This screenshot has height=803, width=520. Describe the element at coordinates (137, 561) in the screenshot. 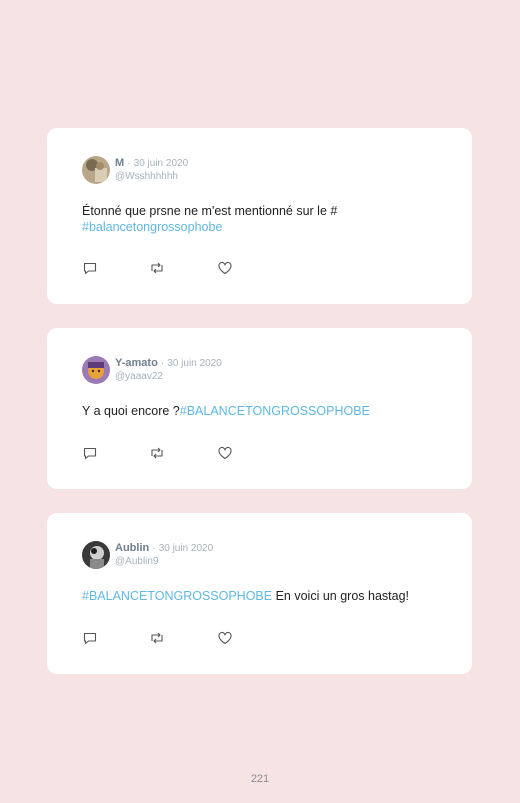

I see `author-handle: @Aublin9` at that location.